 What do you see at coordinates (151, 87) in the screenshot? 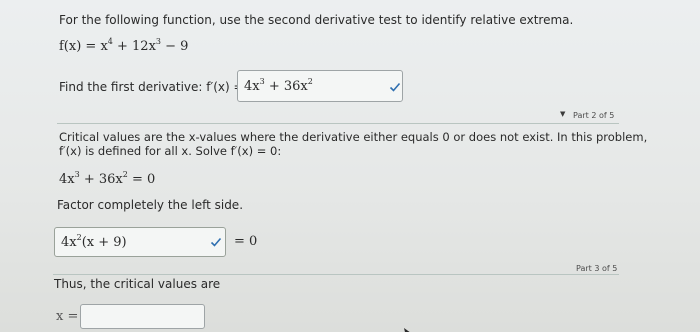
I see `first-derivative-prompt: Find the first derivative: f′(x) =` at bounding box center [151, 87].